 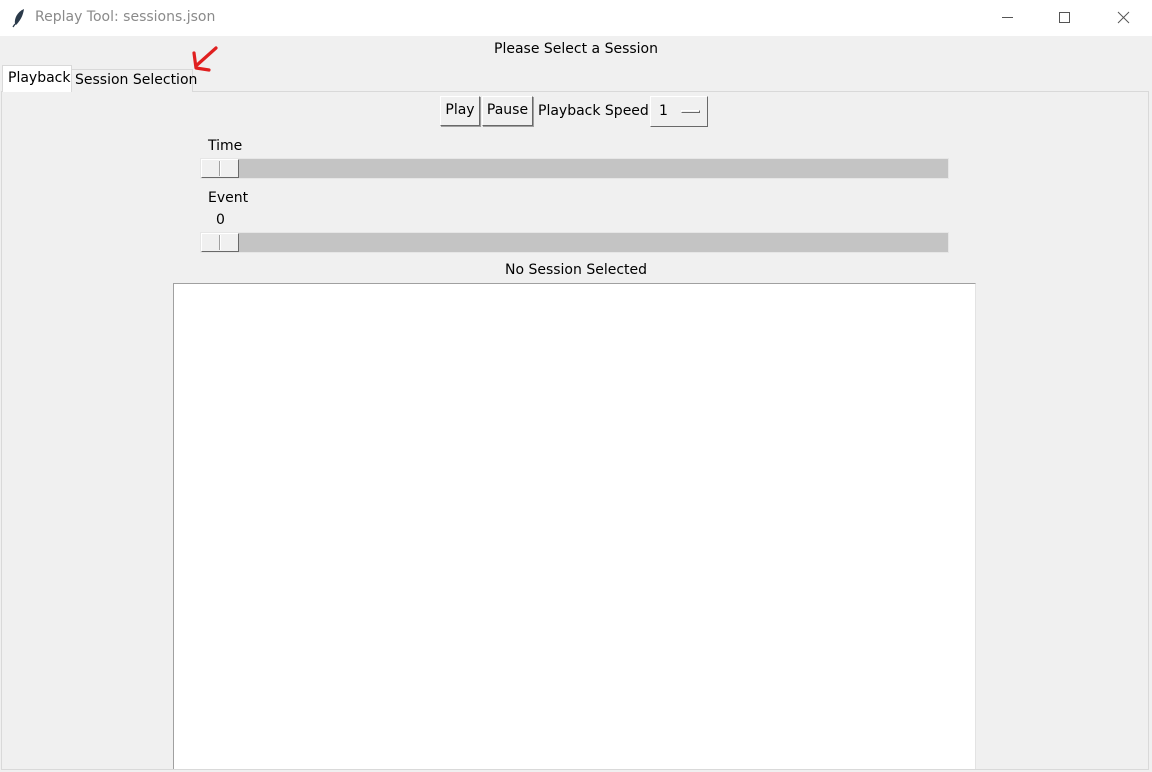 What do you see at coordinates (690, 111) in the screenshot?
I see `option-menu-indicator-icon` at bounding box center [690, 111].